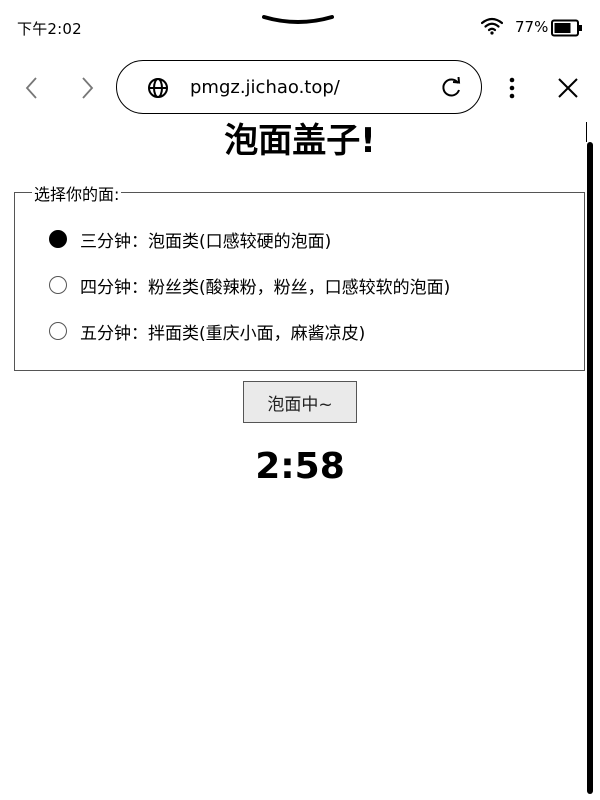 The height and width of the screenshot is (800, 600). What do you see at coordinates (58, 285) in the screenshot?
I see `radio-four-minutes` at bounding box center [58, 285].